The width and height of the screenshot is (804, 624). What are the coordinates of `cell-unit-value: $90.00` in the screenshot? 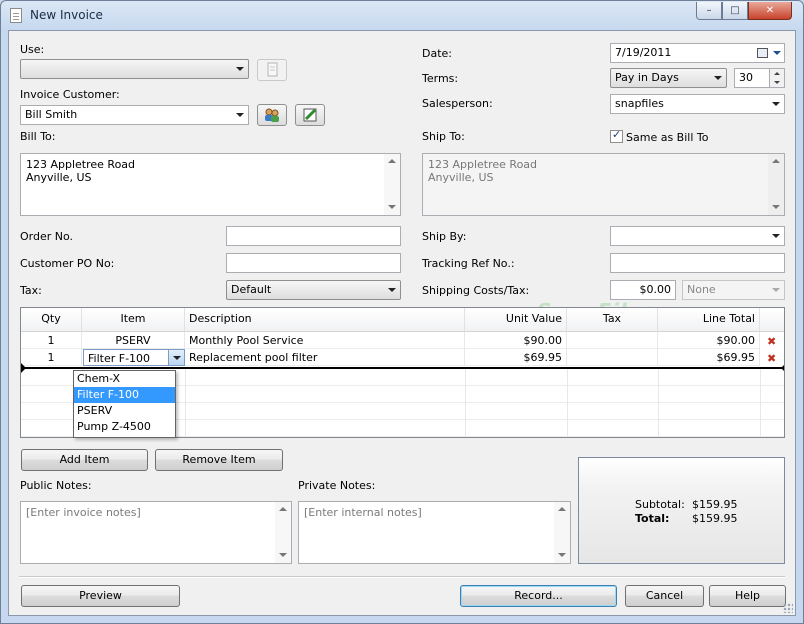 It's located at (516, 340).